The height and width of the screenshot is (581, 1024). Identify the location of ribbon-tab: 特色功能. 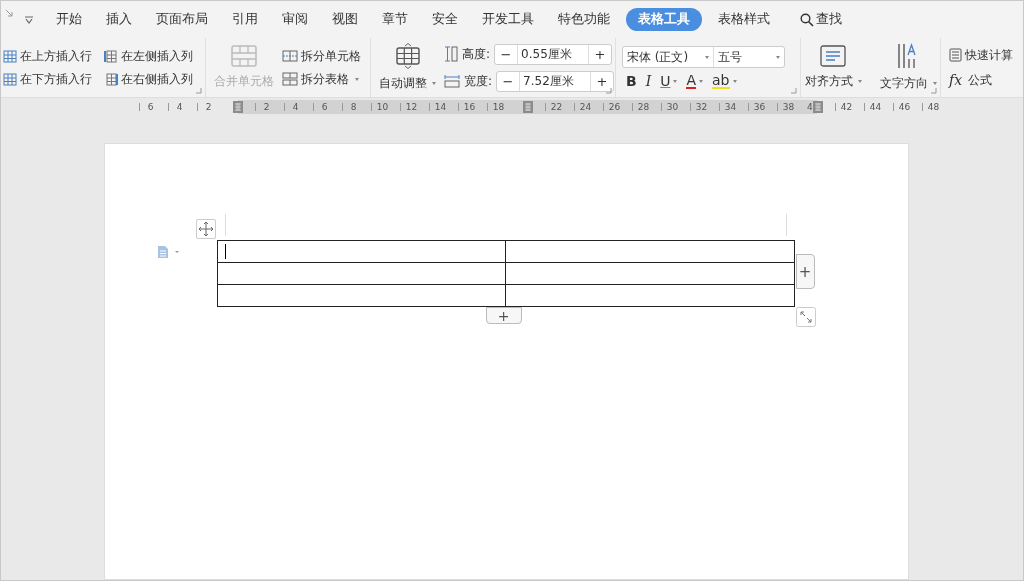
(584, 19).